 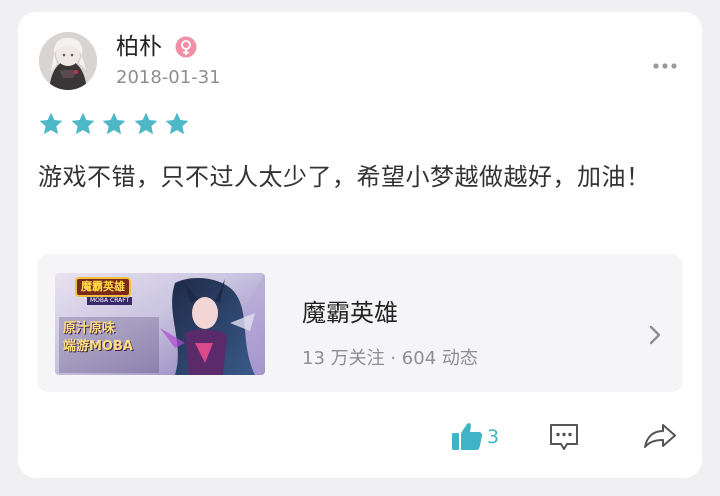 I want to click on avatar, so click(x=68, y=61).